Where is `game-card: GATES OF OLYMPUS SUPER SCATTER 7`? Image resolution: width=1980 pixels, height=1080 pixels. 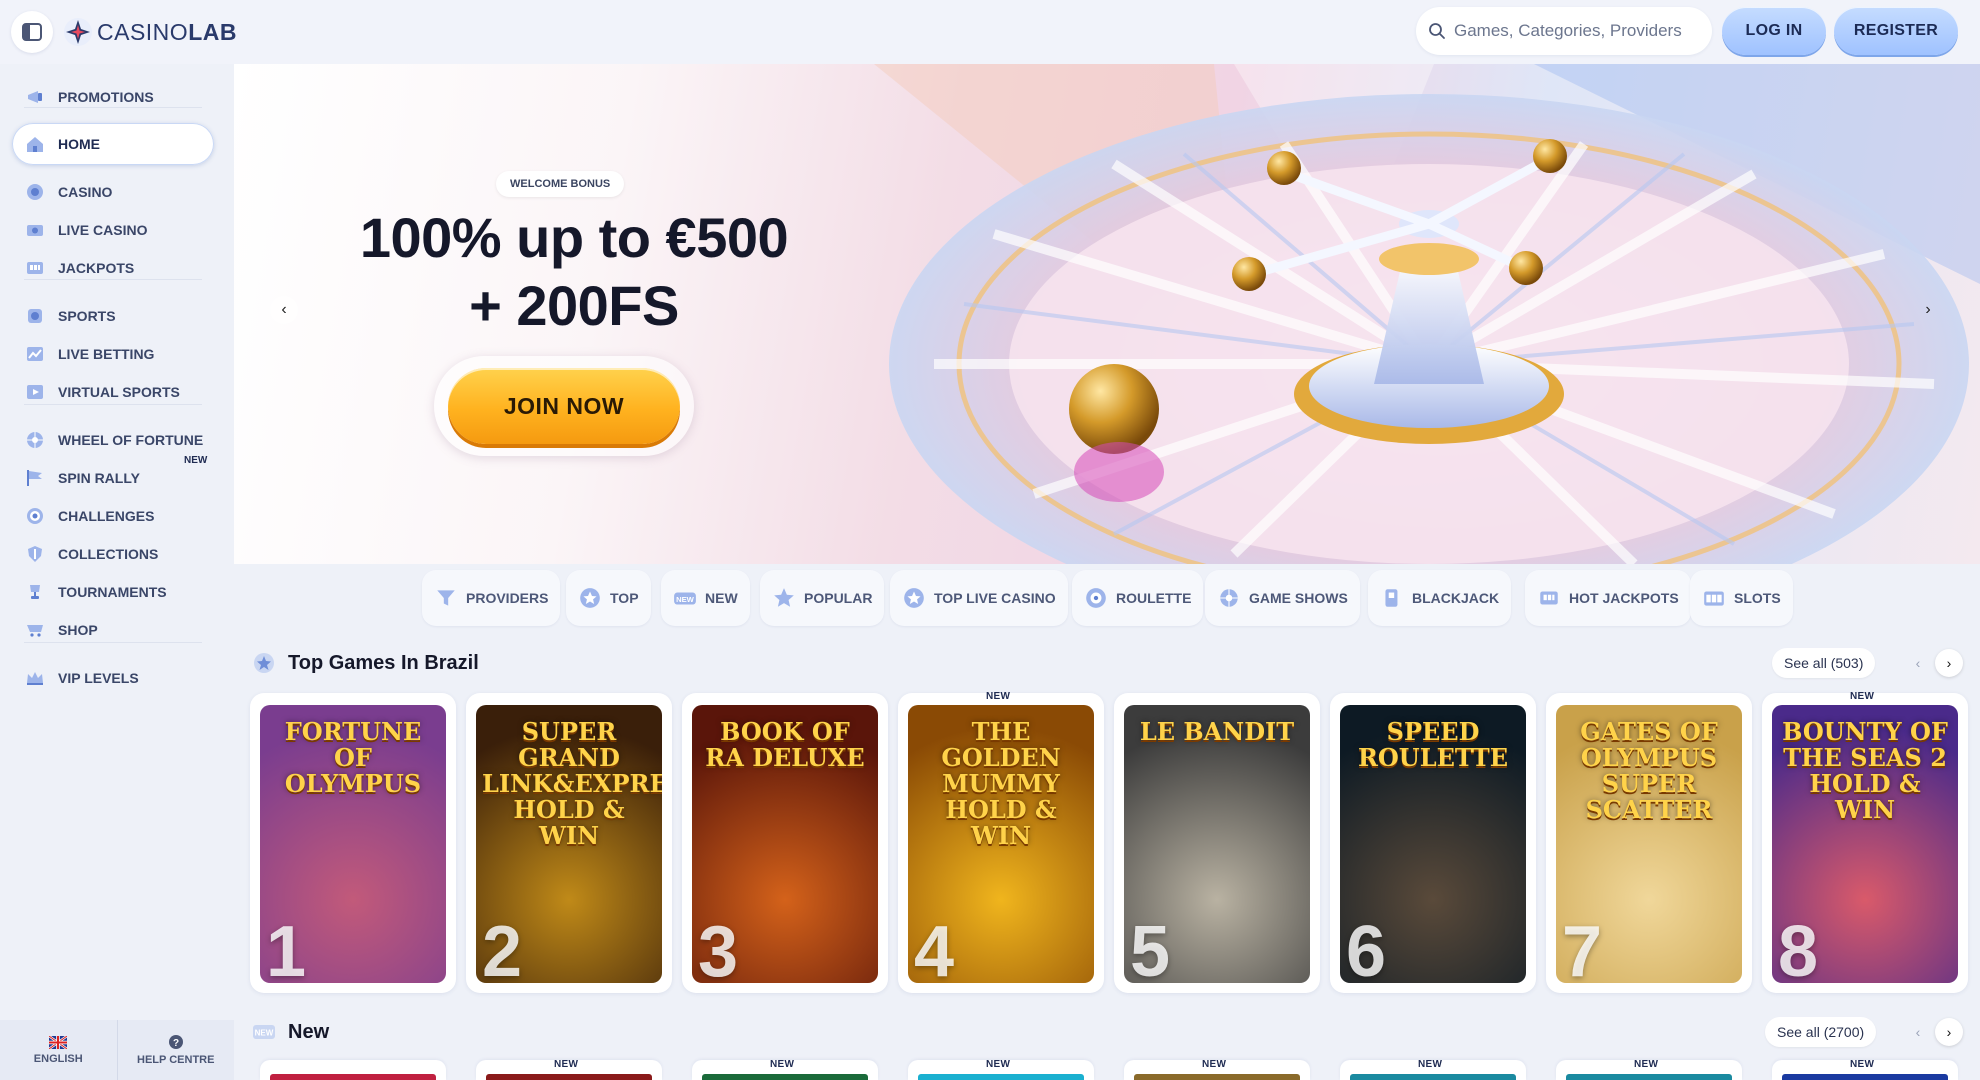
game-card: GATES OF OLYMPUS SUPER SCATTER 7 is located at coordinates (1649, 843).